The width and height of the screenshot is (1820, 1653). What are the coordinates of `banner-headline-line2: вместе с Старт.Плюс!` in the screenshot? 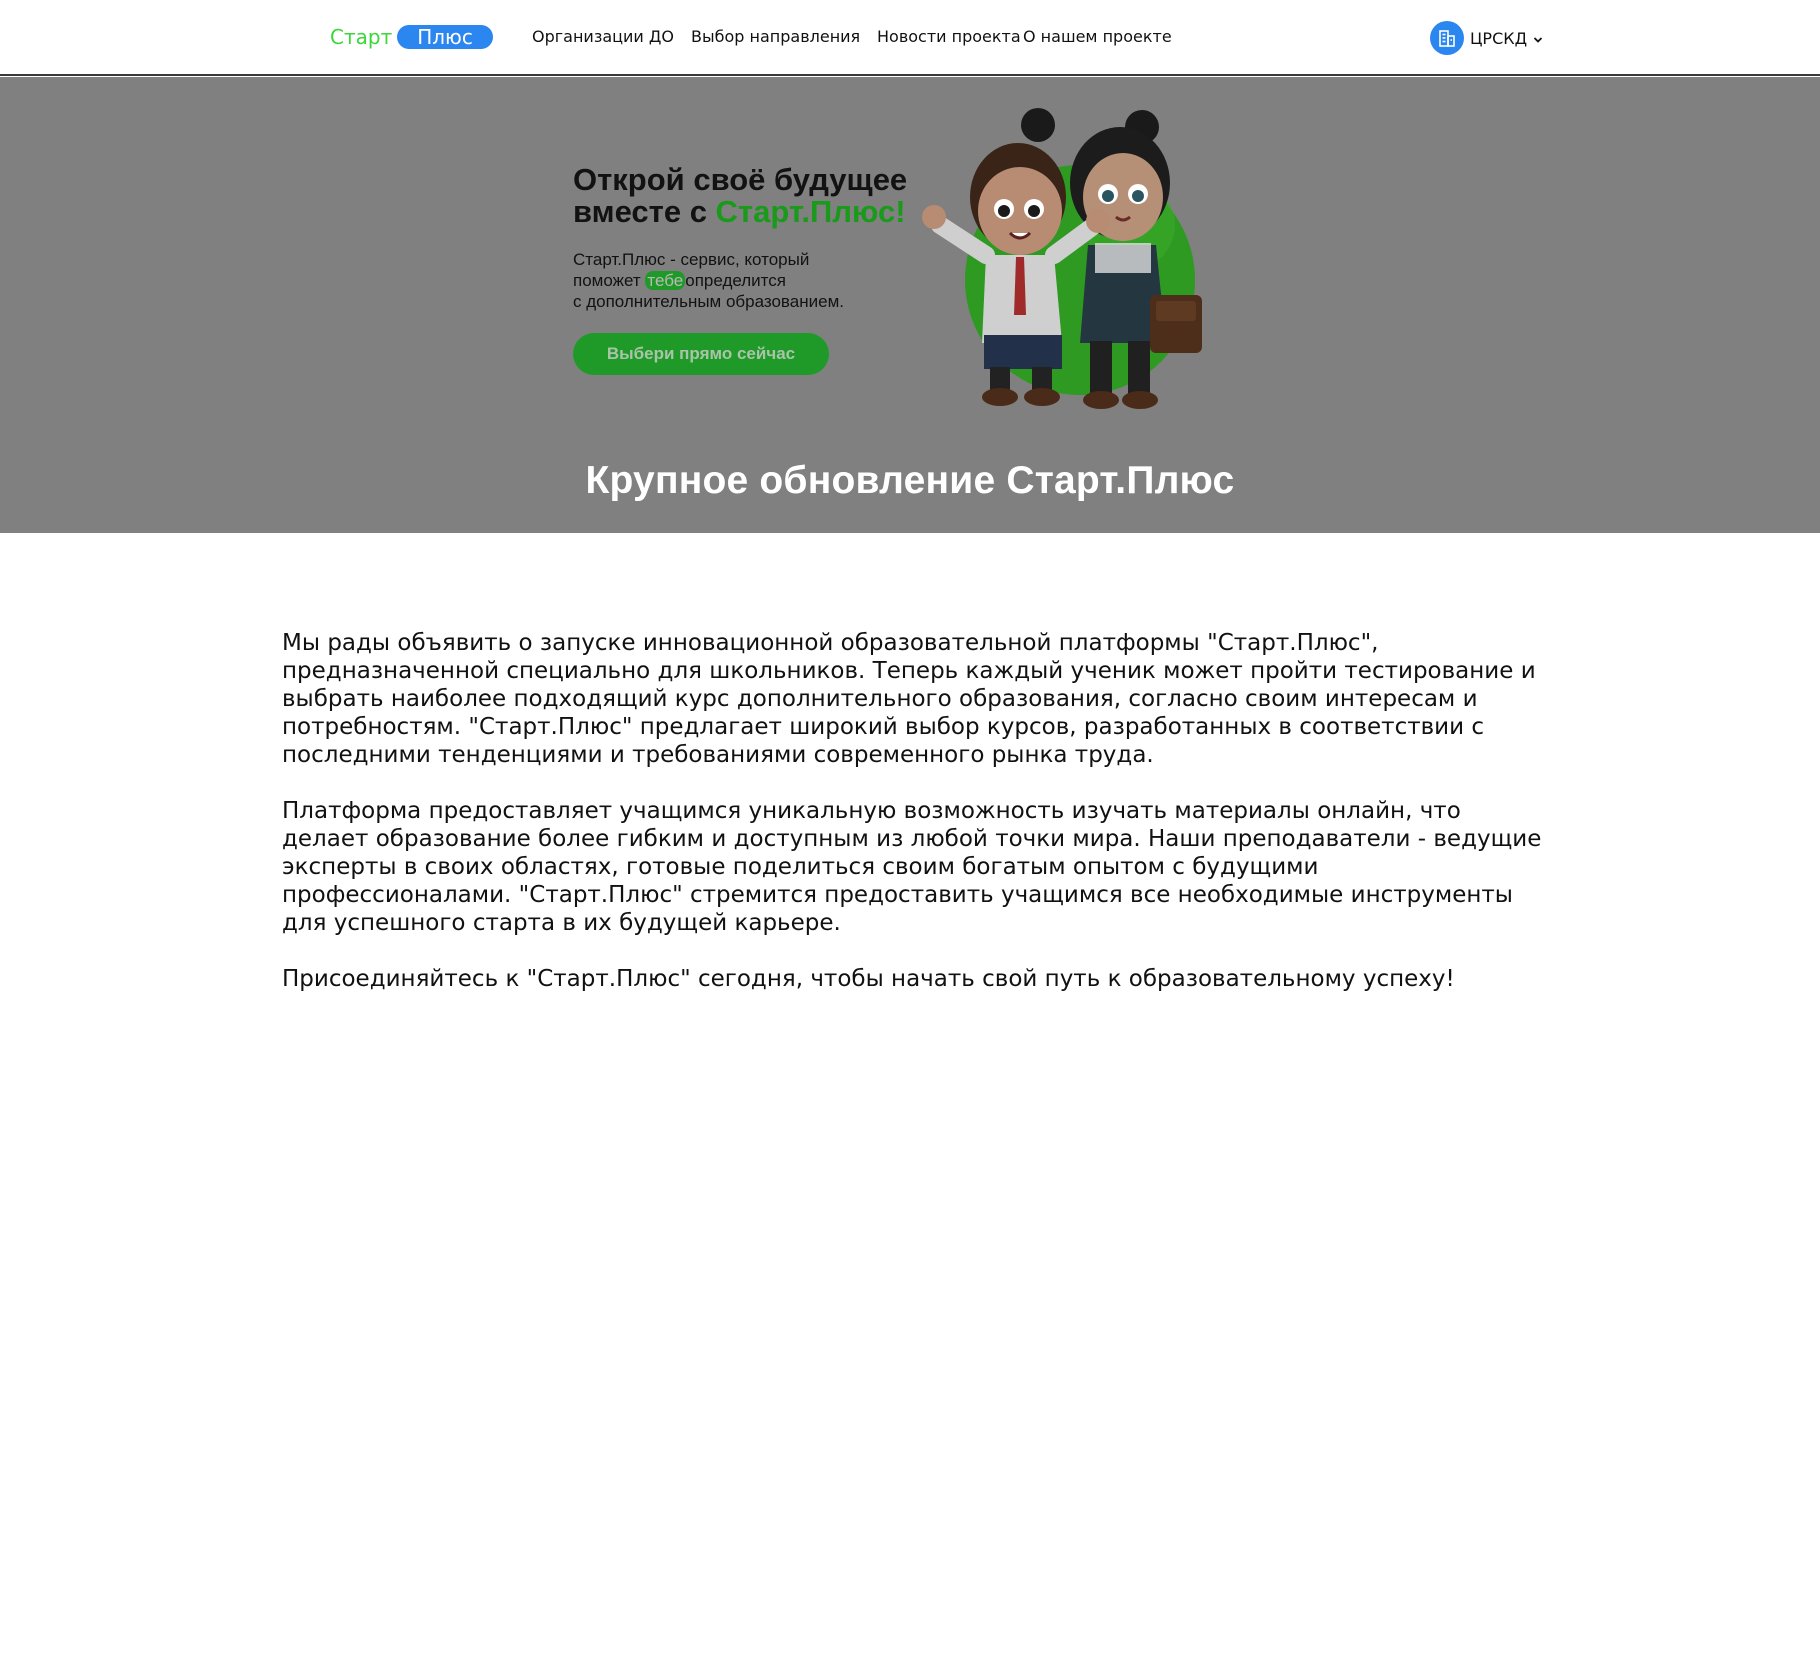 It's located at (773, 212).